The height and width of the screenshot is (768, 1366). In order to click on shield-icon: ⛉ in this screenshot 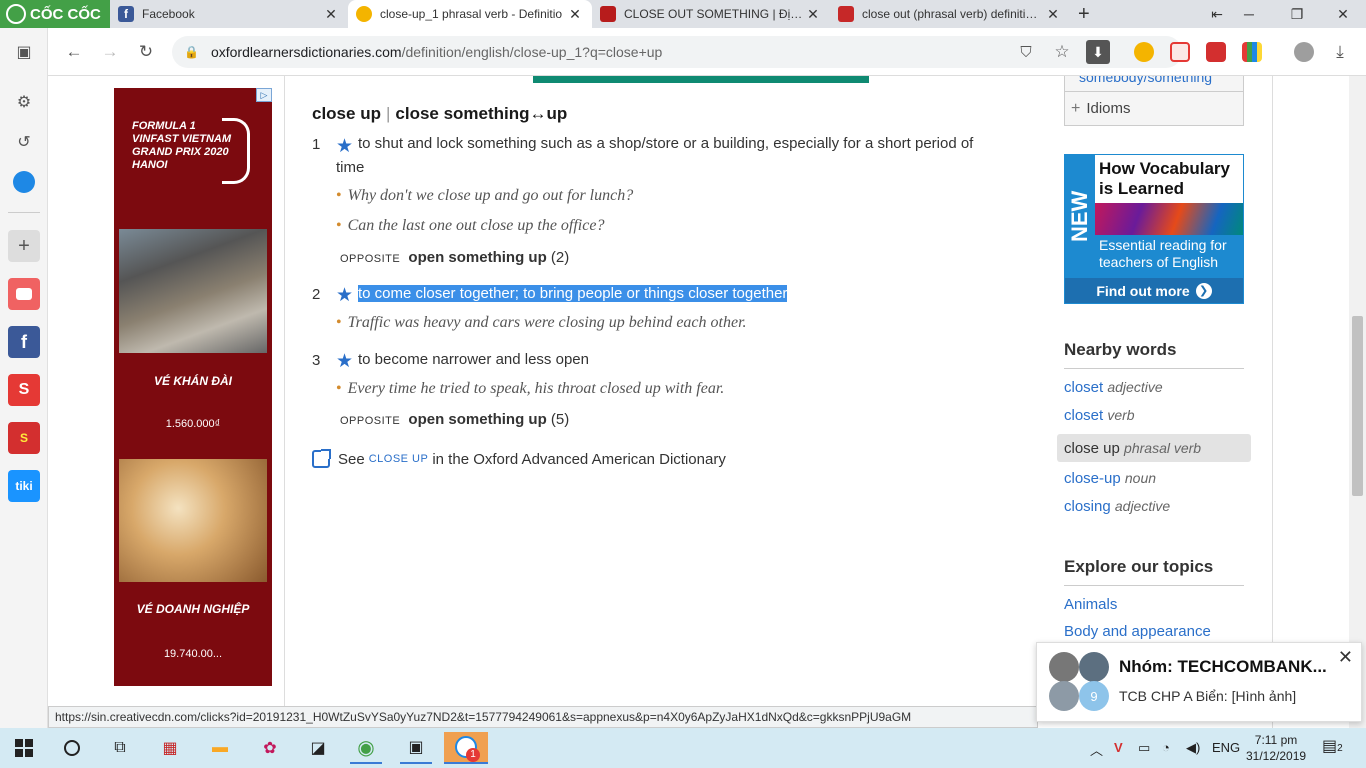, I will do `click(1026, 52)`.